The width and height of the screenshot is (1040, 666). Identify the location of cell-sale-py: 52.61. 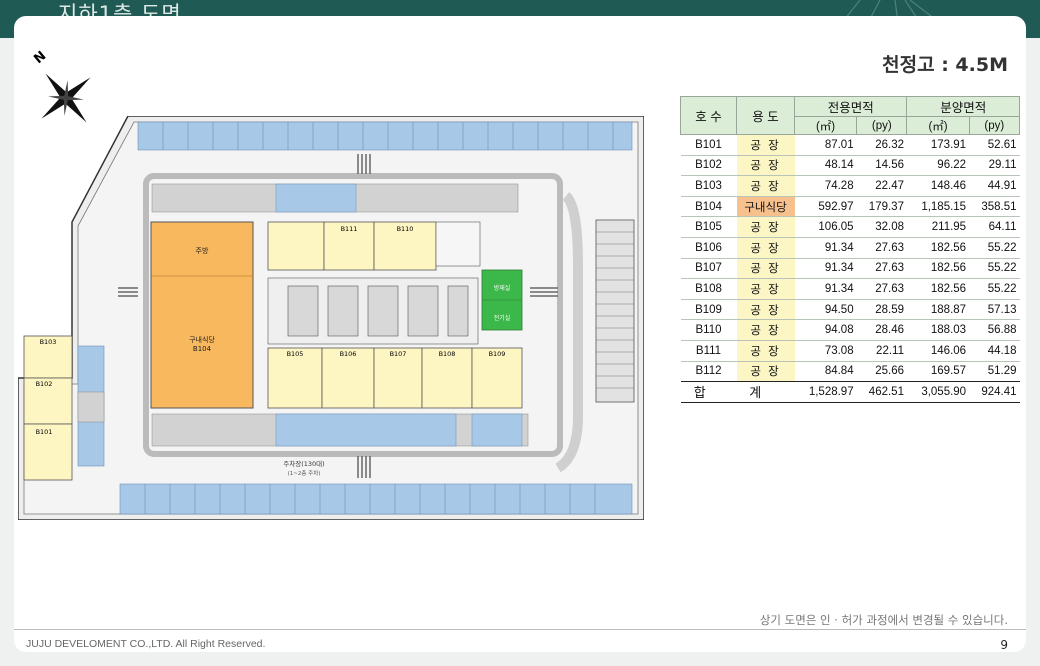
(994, 145).